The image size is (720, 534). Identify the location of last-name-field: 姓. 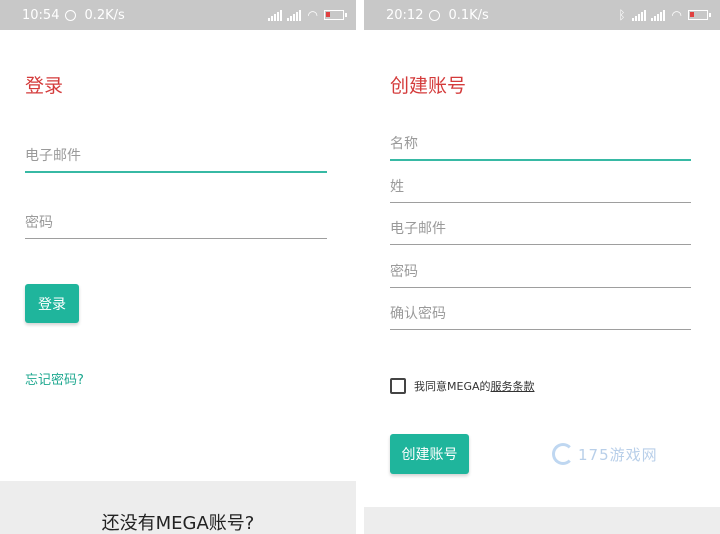
(540, 189).